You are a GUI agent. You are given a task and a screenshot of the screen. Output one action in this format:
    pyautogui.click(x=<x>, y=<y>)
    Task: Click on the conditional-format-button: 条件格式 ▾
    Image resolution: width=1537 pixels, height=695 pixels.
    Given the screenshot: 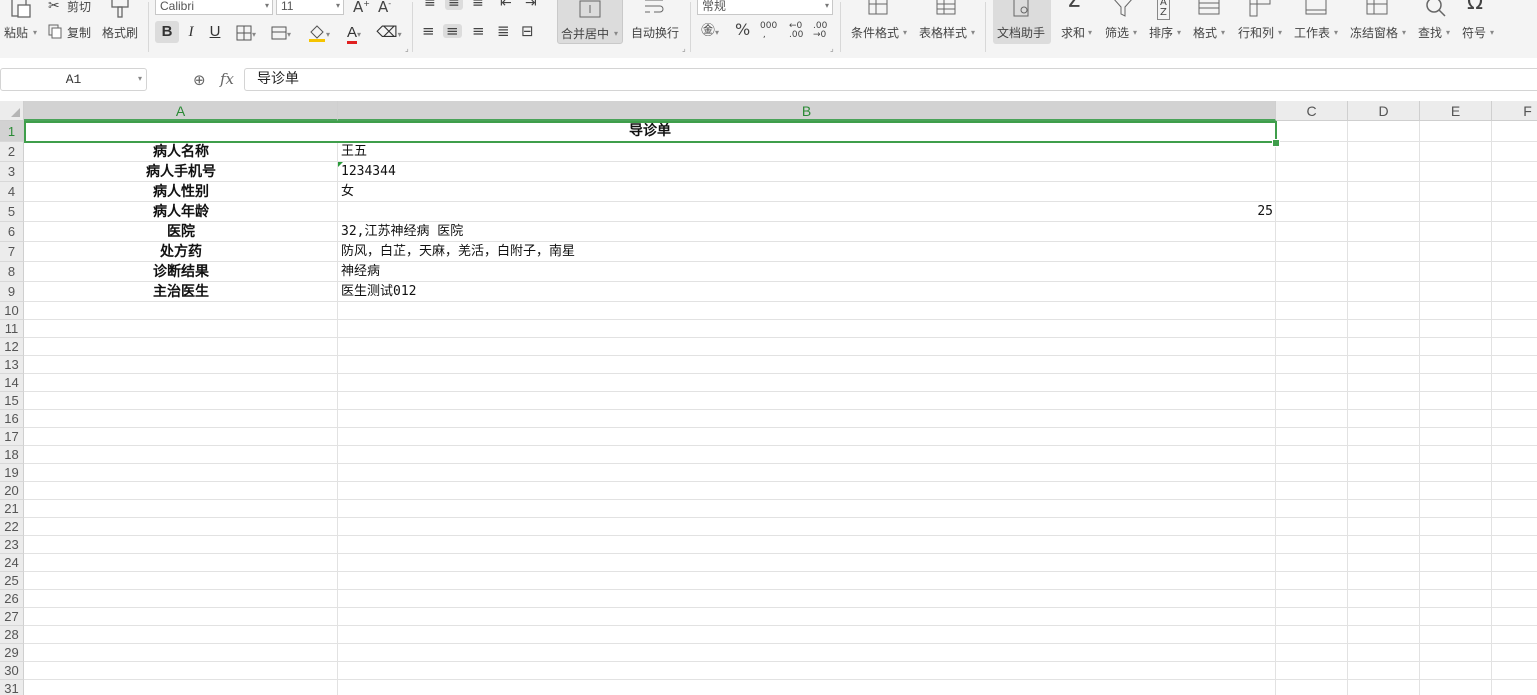 What is the action you would take?
    pyautogui.click(x=879, y=22)
    